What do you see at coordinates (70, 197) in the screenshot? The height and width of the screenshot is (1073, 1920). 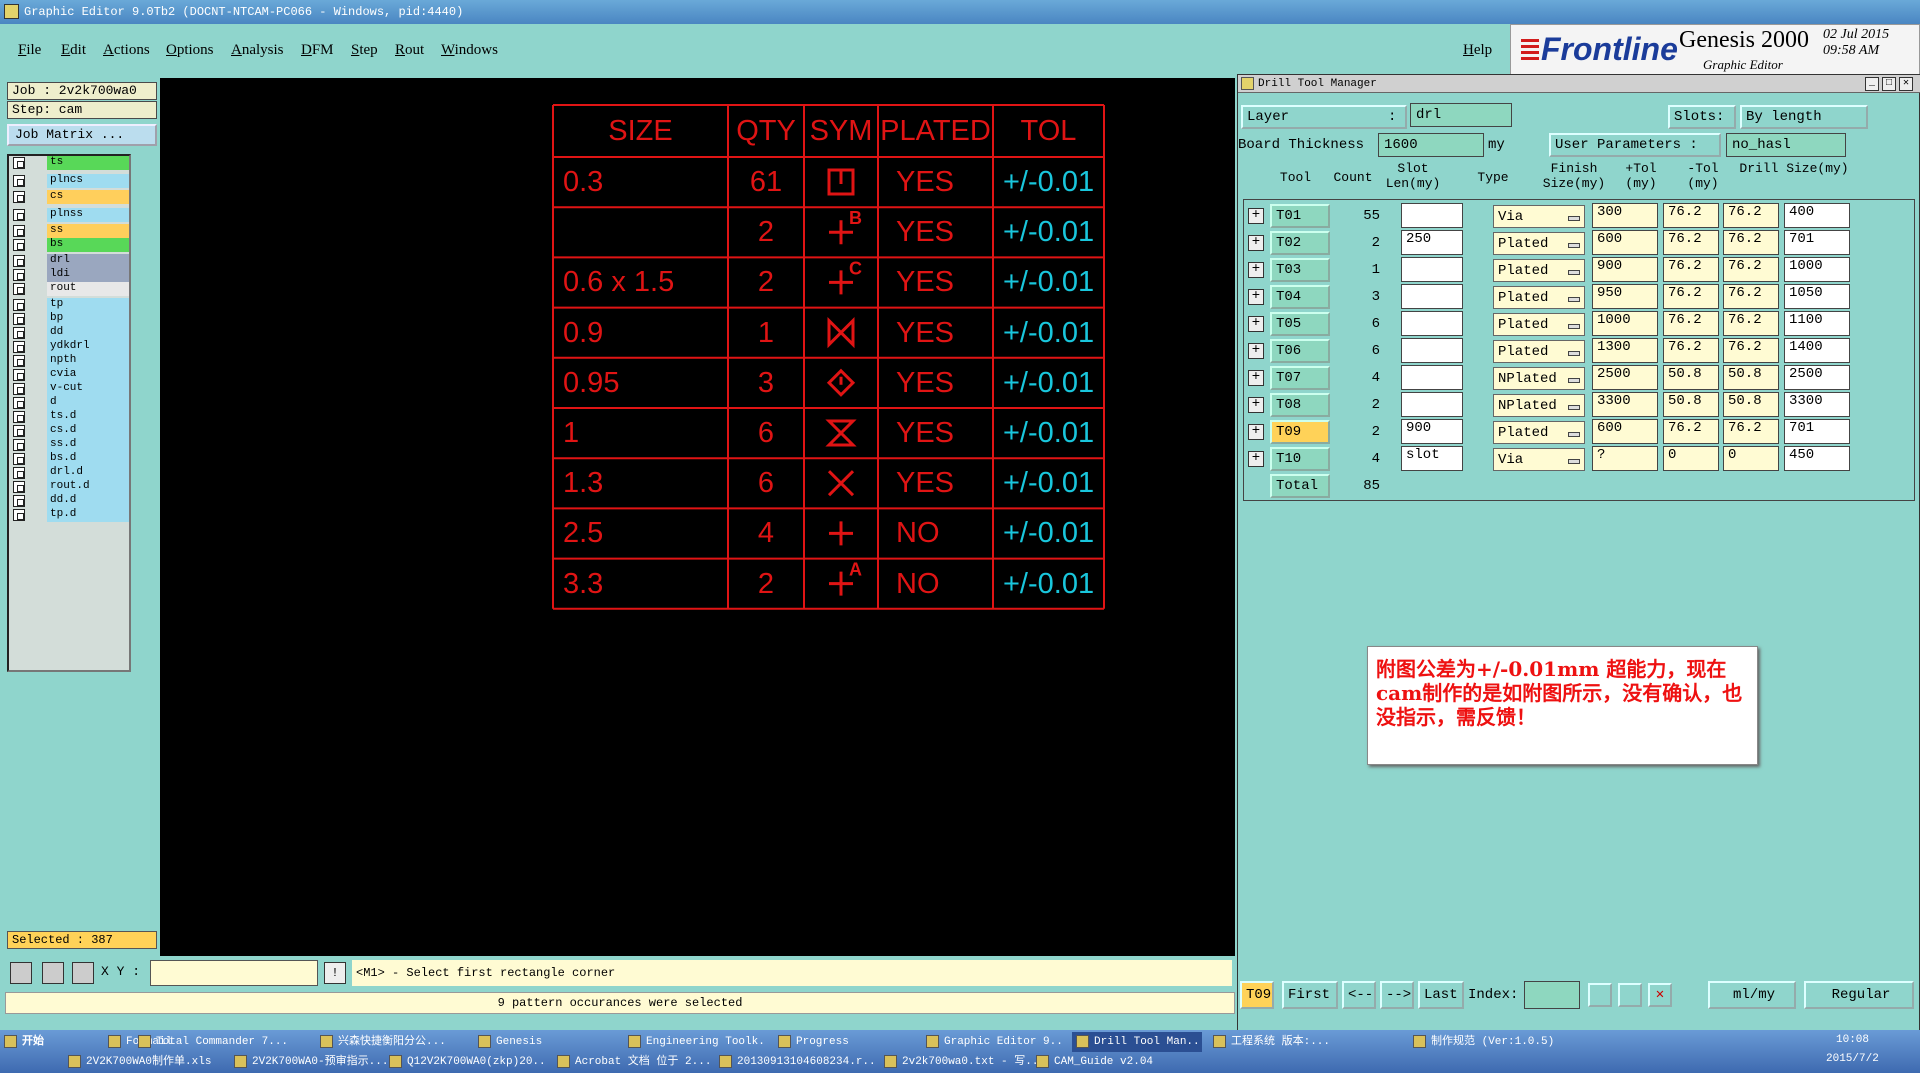 I see `layer-row: cs` at bounding box center [70, 197].